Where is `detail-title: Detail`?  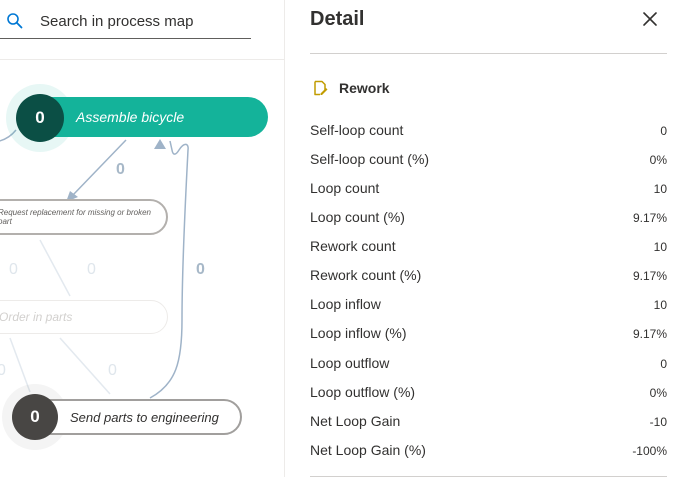 detail-title: Detail is located at coordinates (337, 19).